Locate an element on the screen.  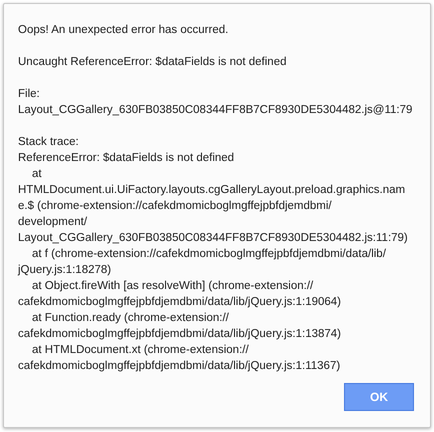
file-path: Layout_CGGallery_630FB03850C08344FF8B7CF8930DE5304482.js@11:79 is located at coordinates (216, 110).